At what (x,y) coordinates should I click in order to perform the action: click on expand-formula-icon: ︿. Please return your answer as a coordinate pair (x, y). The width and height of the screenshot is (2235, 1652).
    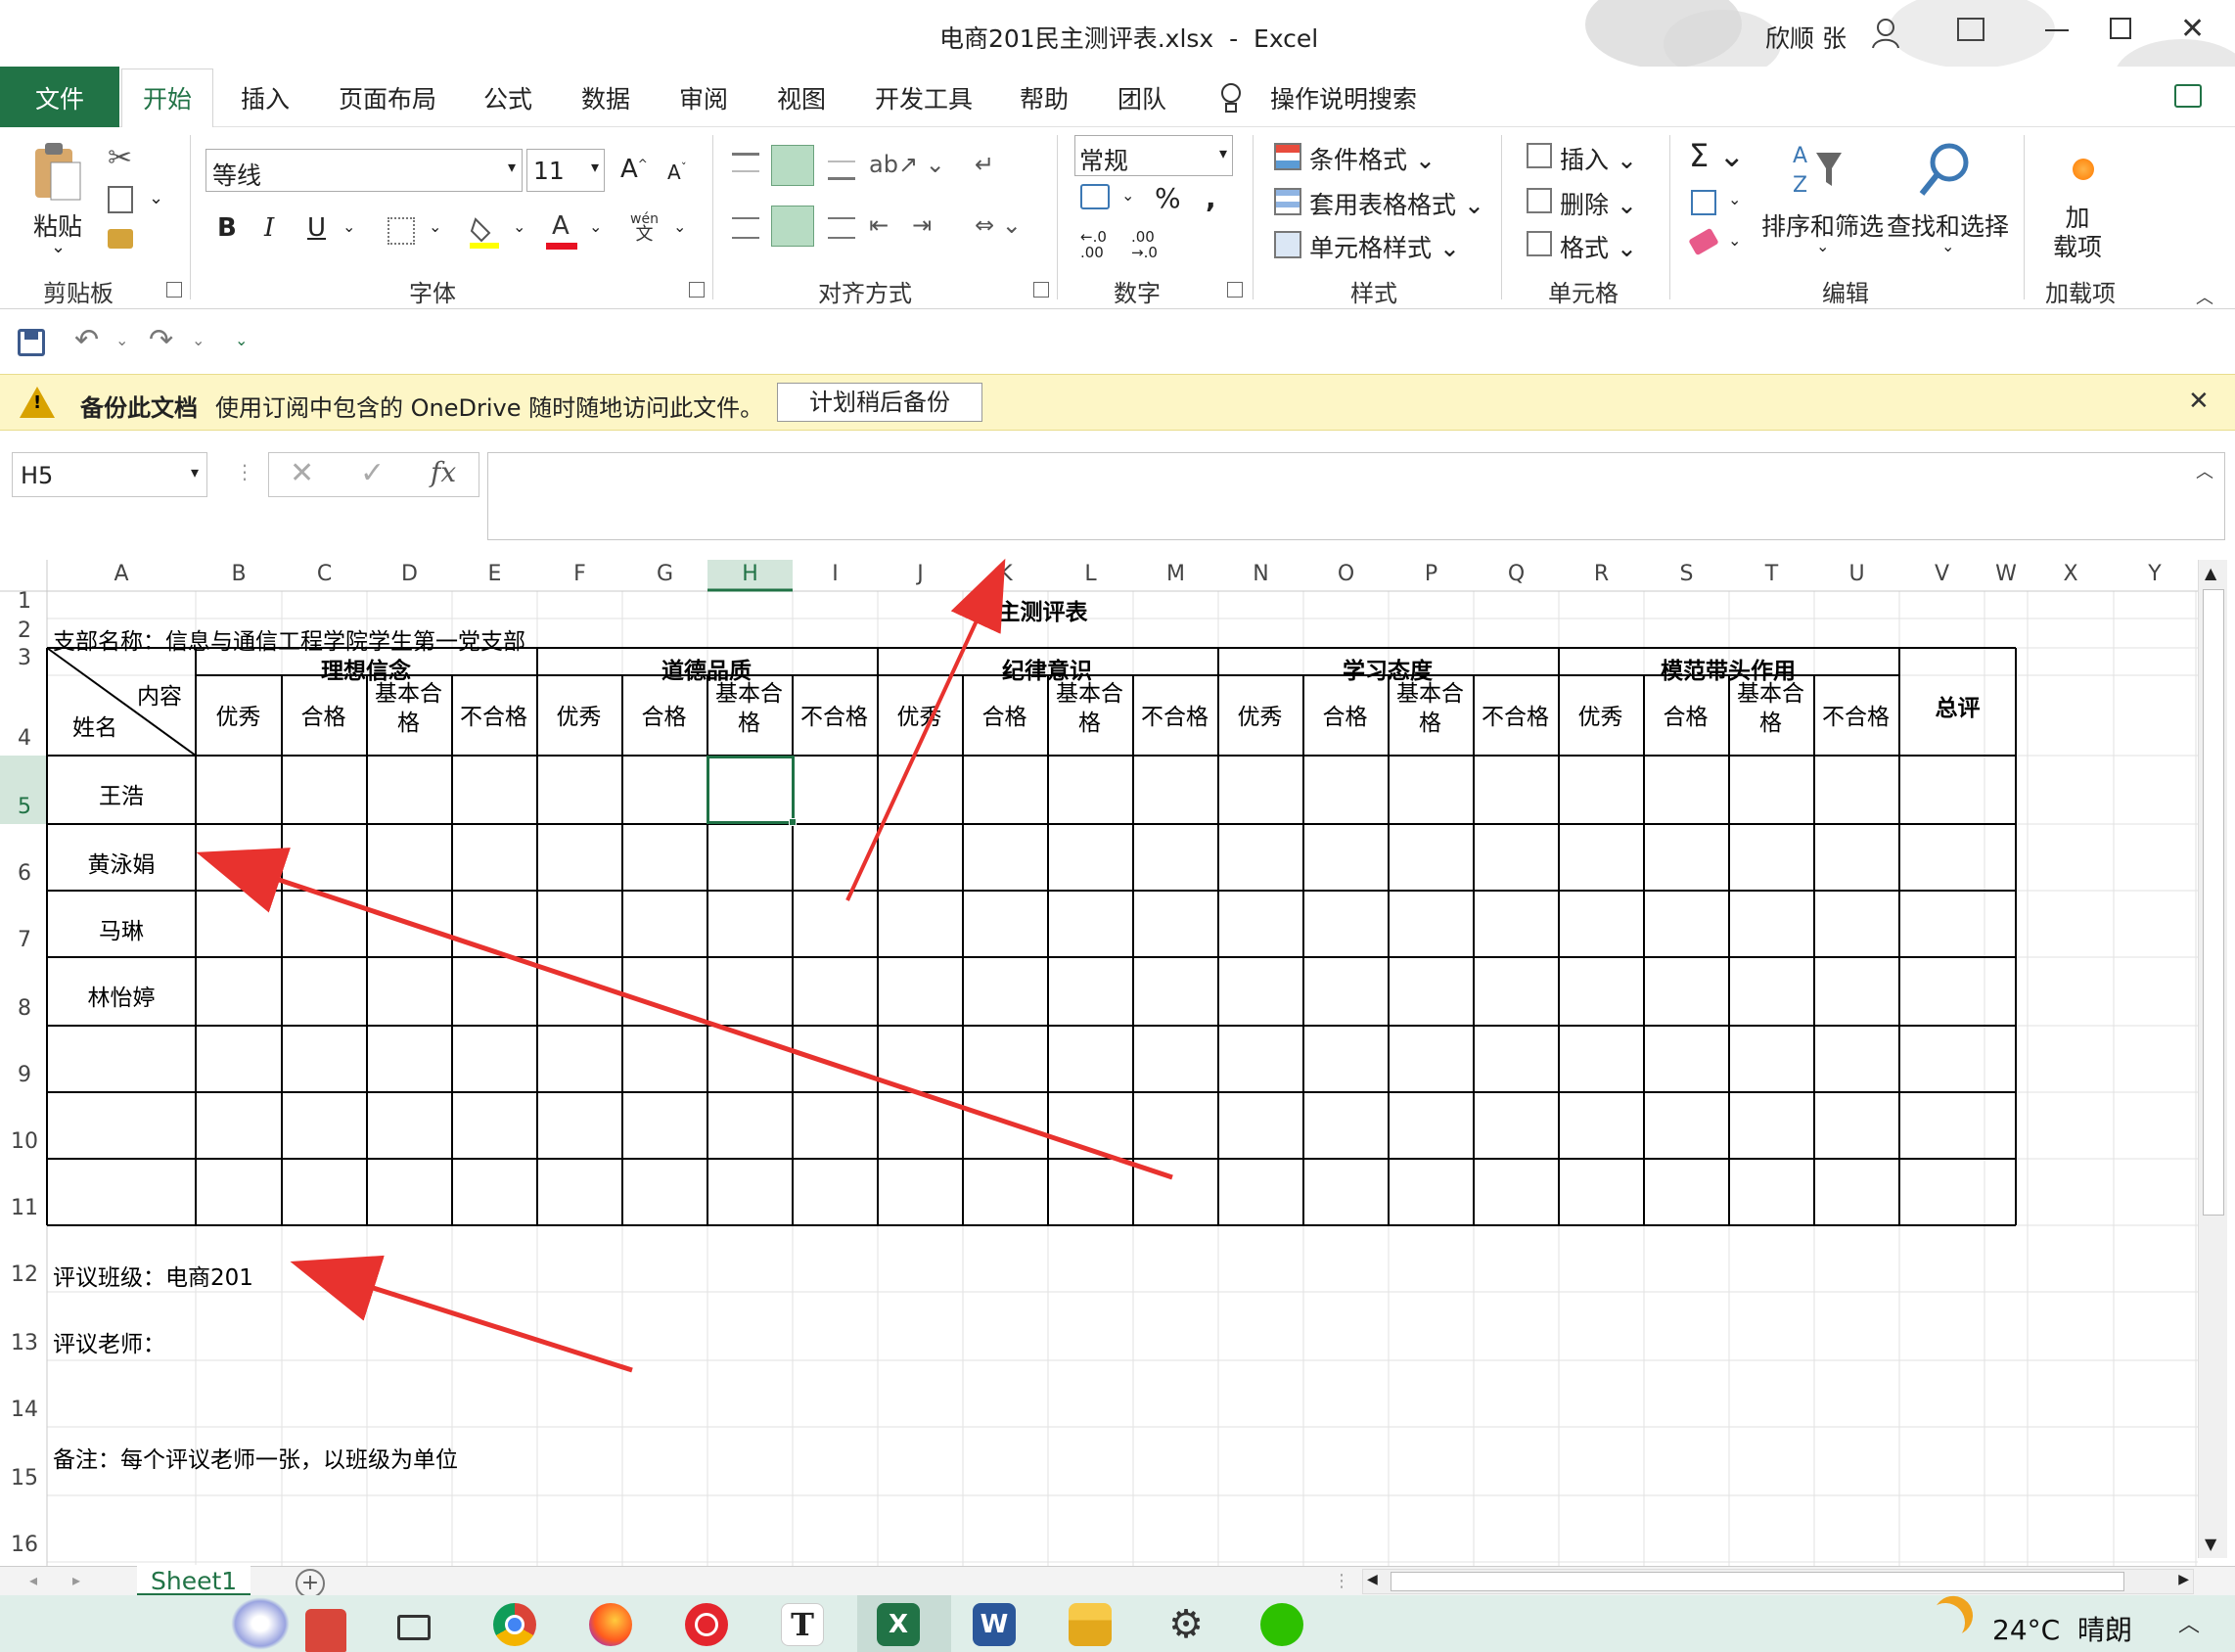
    Looking at the image, I should click on (2204, 470).